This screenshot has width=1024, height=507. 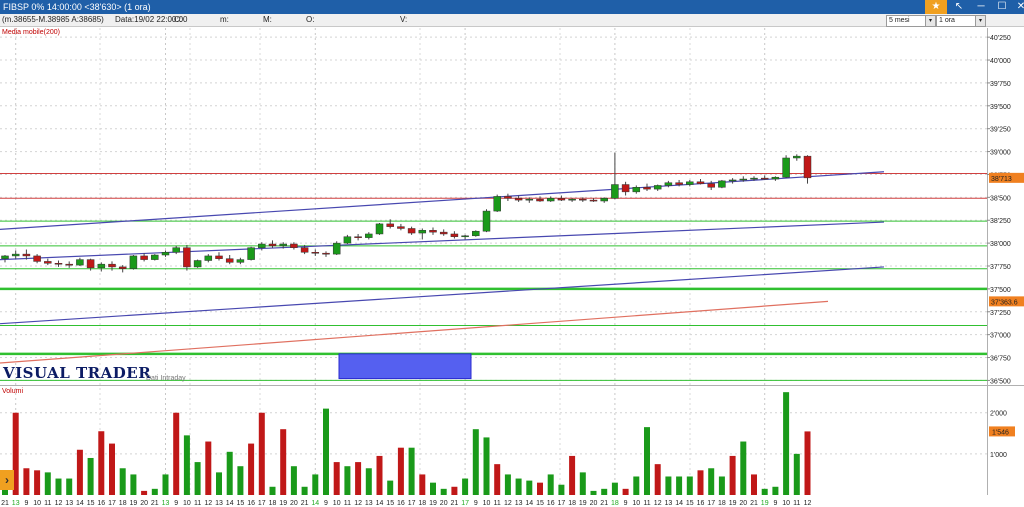 I want to click on y-tick-label: 37'250, so click(x=1000, y=313).